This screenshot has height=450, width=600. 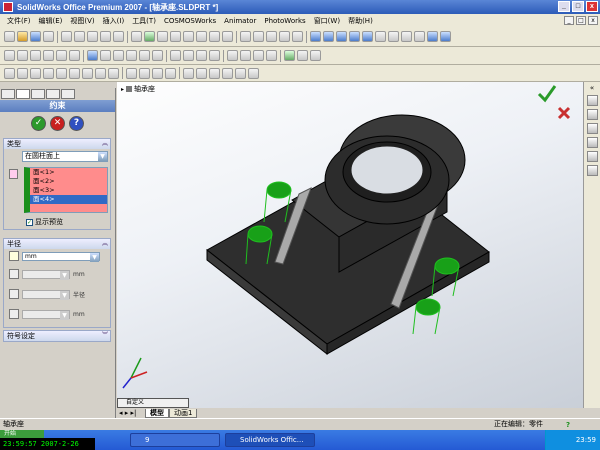 What do you see at coordinates (22, 73) in the screenshot?
I see `boss-icon` at bounding box center [22, 73].